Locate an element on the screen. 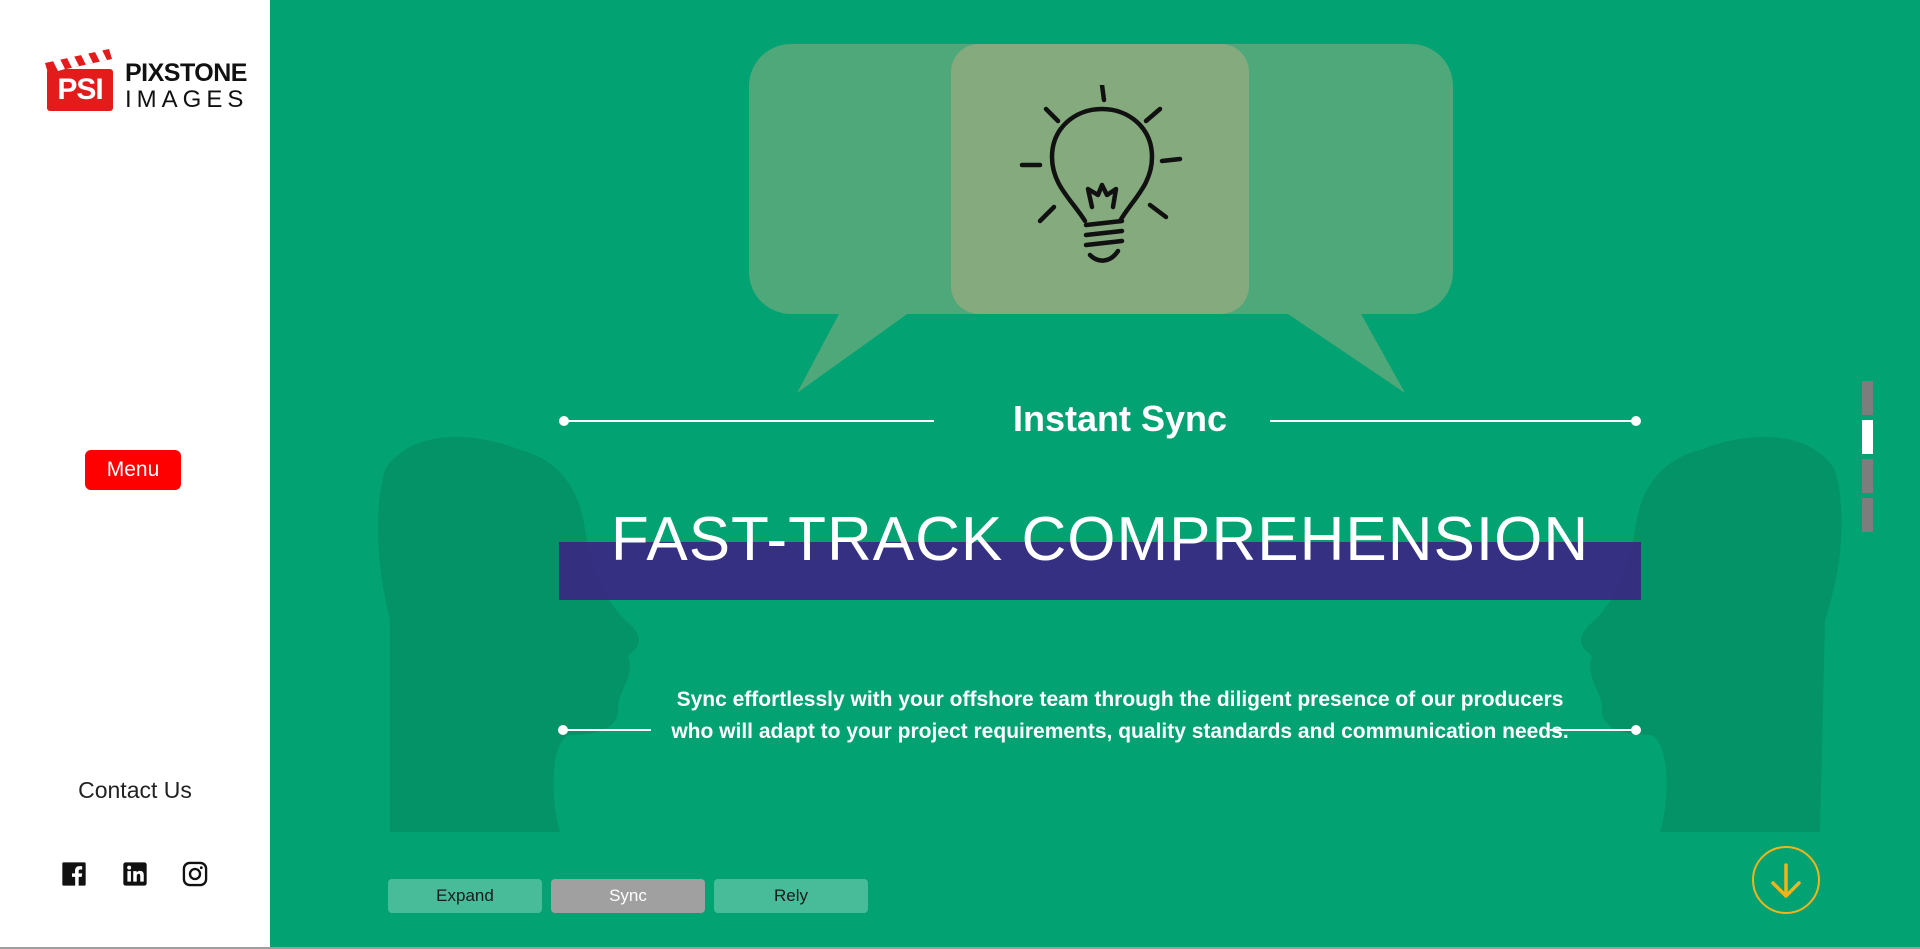 The width and height of the screenshot is (1920, 949). tab-expand: Expand is located at coordinates (465, 896).